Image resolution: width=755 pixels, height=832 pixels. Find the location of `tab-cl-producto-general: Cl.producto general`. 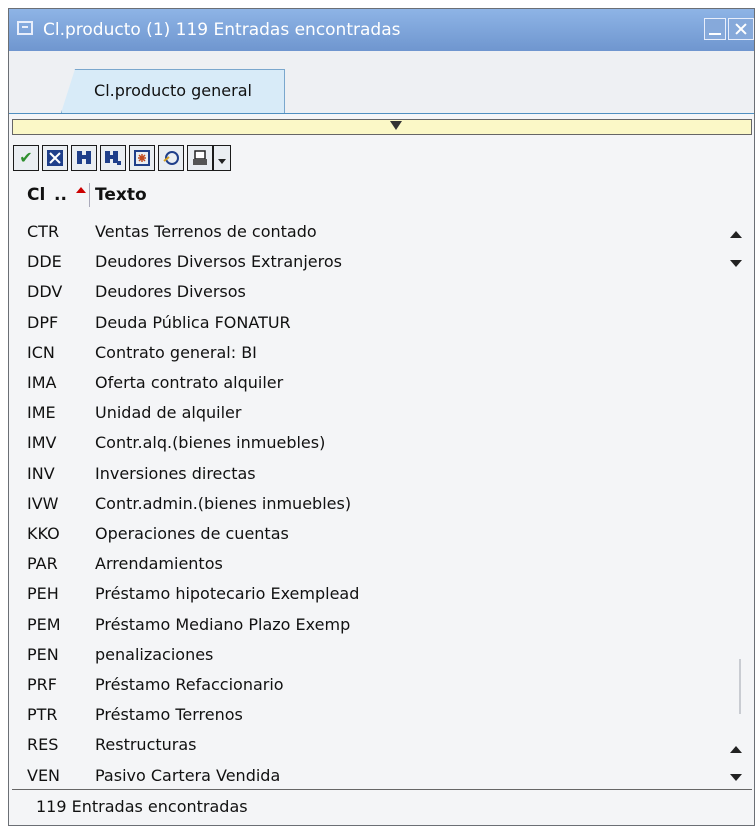

tab-cl-producto-general: Cl.producto general is located at coordinates (173, 91).